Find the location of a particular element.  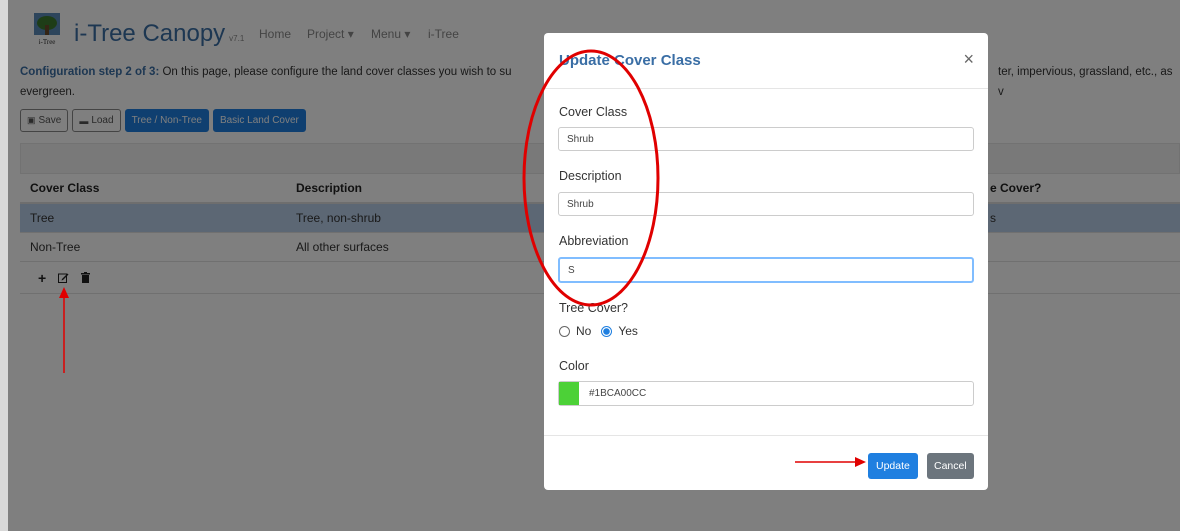

modal-title: Update Cover Class is located at coordinates (630, 60).